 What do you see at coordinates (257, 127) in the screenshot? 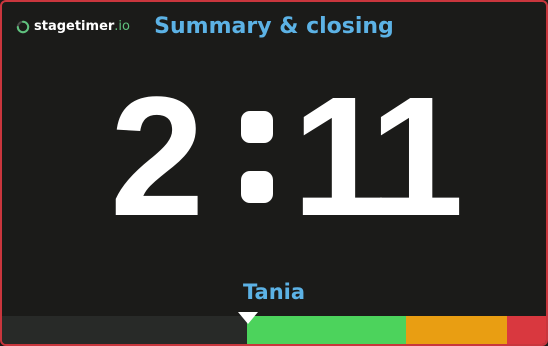
I see `colon-dot-top` at bounding box center [257, 127].